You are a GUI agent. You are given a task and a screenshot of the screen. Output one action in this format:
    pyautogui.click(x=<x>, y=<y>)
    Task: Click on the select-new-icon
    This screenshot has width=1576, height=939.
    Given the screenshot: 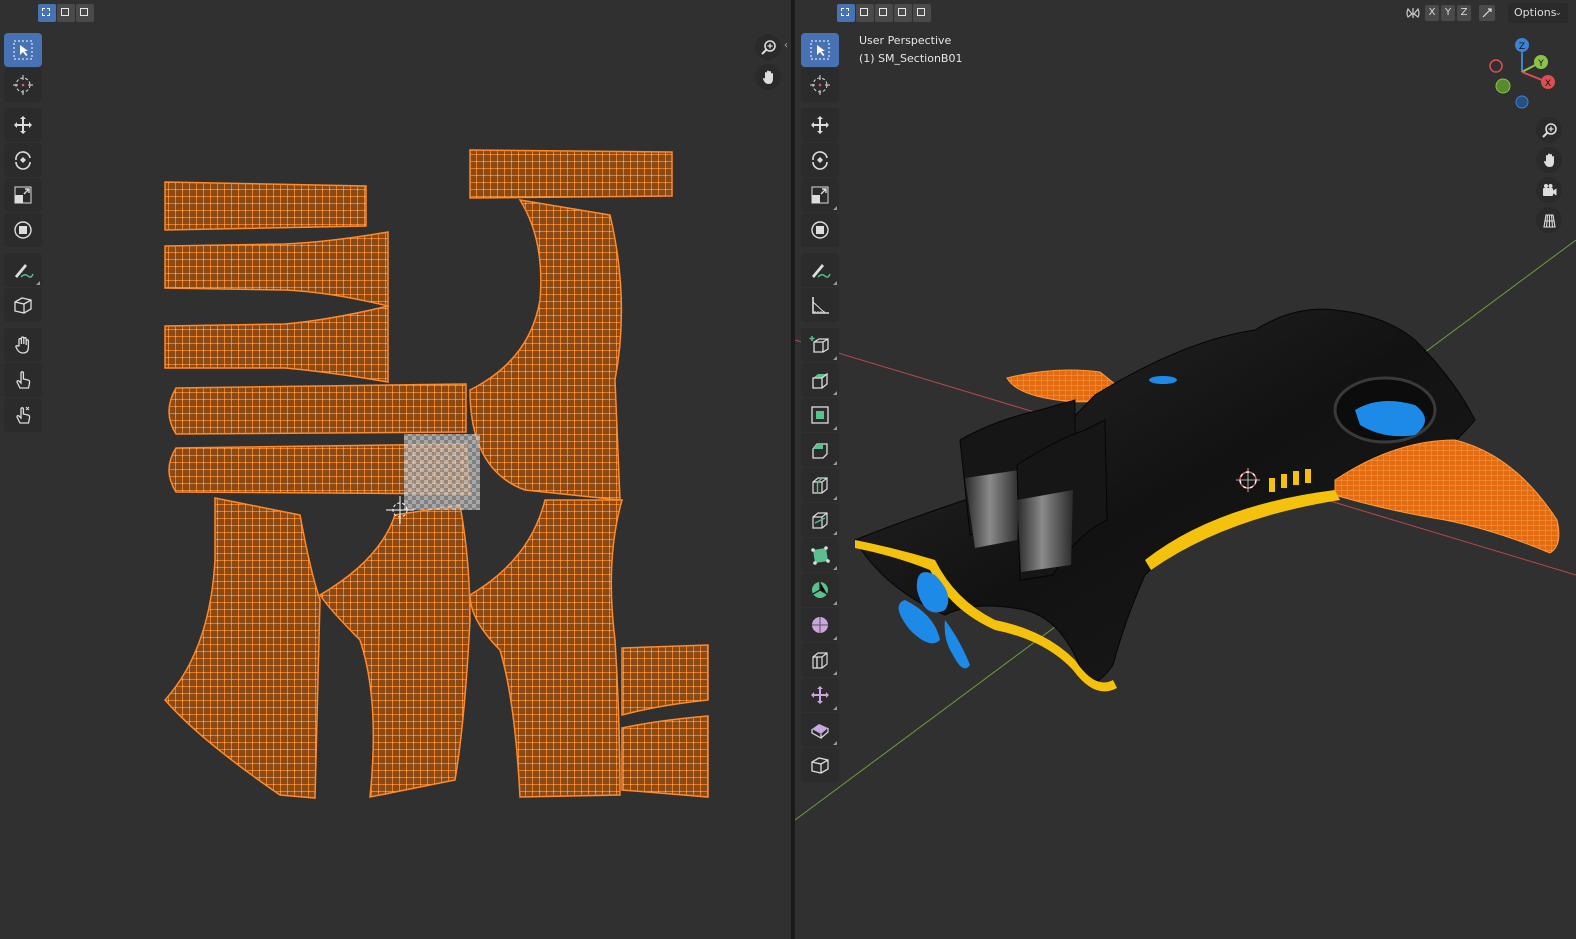 What is the action you would take?
    pyautogui.click(x=846, y=13)
    